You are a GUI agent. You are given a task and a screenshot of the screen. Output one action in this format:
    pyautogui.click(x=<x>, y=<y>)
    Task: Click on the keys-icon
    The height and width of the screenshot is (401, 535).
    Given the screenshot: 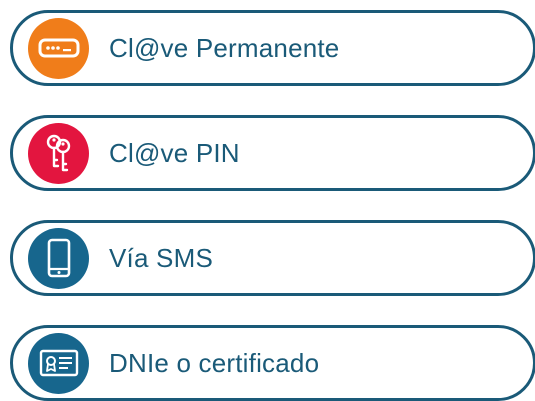 What is the action you would take?
    pyautogui.click(x=58, y=153)
    